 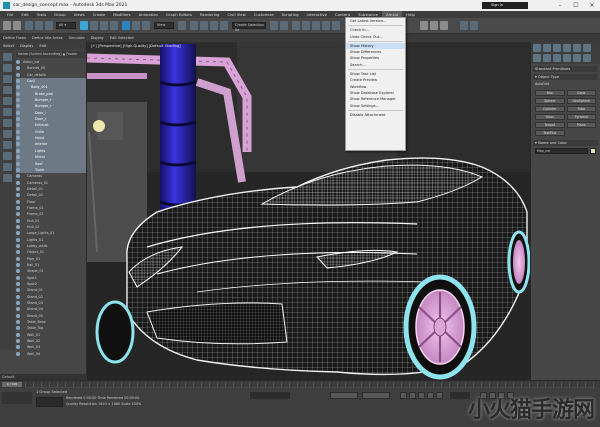 What do you see at coordinates (550, 109) in the screenshot?
I see `create-cylinder-button: Cylinder` at bounding box center [550, 109].